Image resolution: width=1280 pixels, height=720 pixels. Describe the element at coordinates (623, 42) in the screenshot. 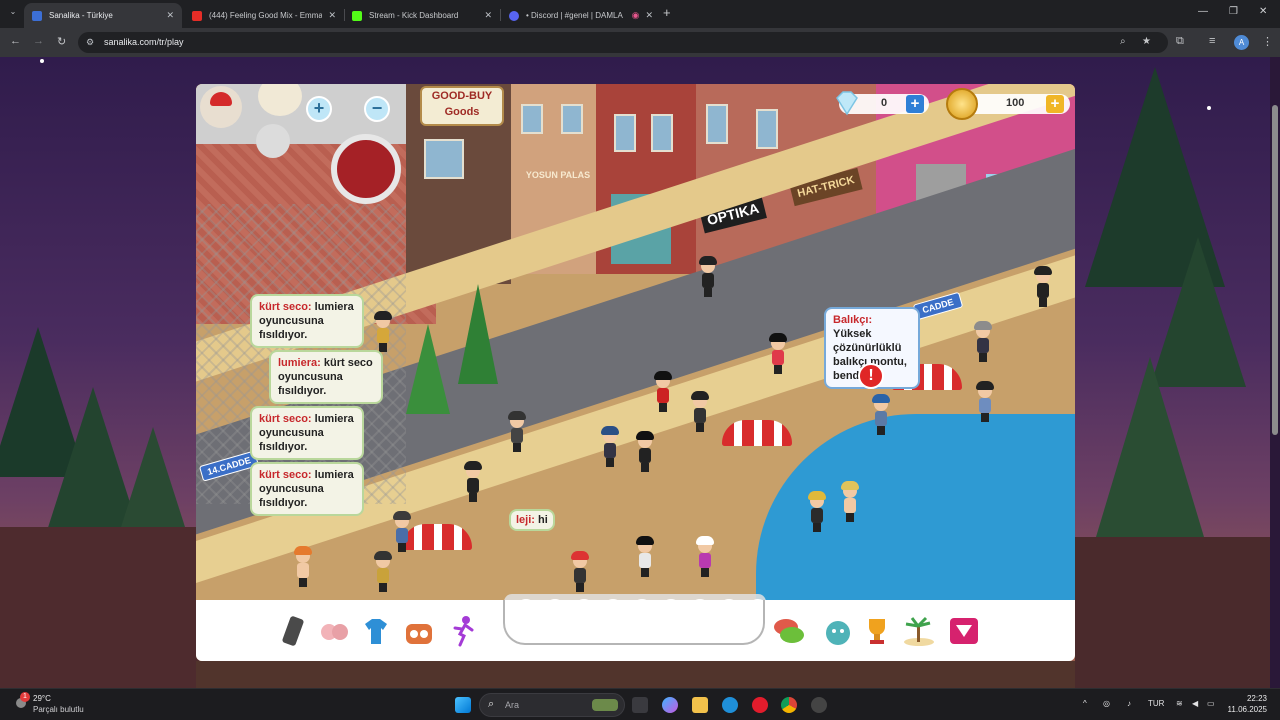

I see `address-bar: ⚙ sanalika.com/tr/play ⌕ ★` at that location.